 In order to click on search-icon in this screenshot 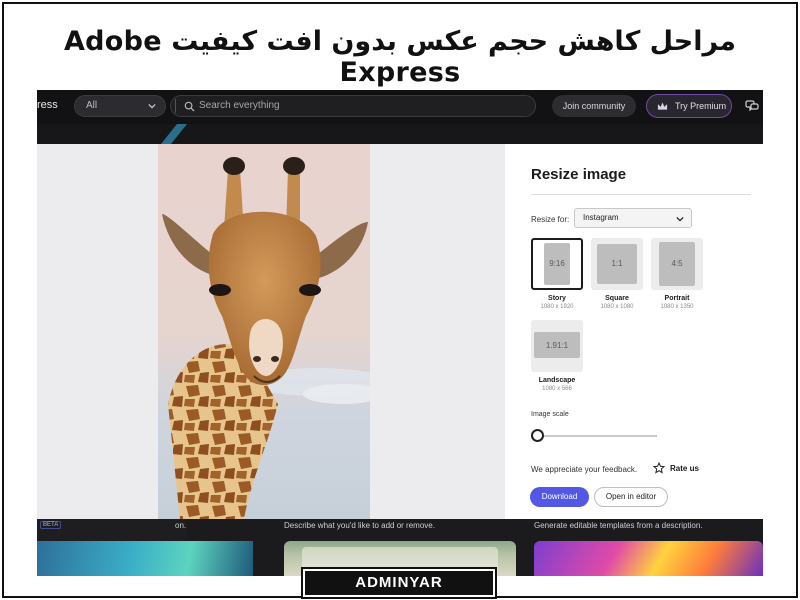, I will do `click(189, 106)`.